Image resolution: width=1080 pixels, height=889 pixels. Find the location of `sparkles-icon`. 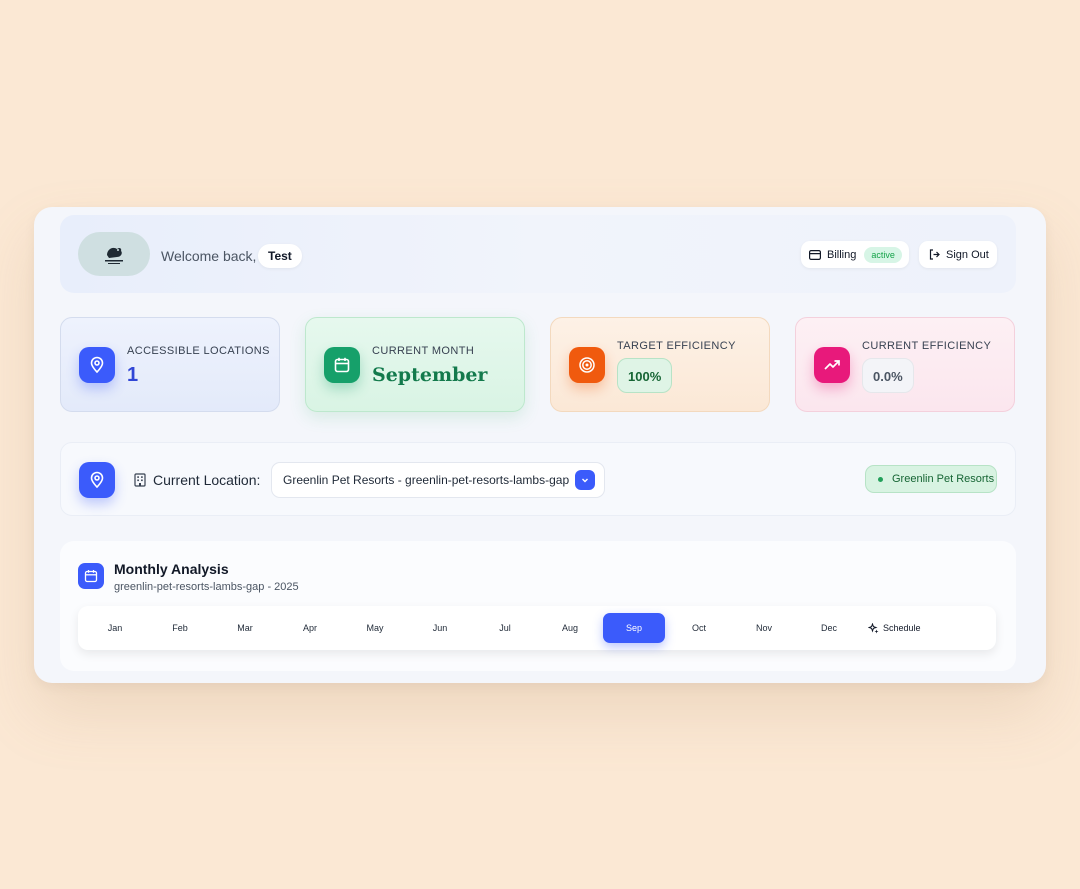

sparkles-icon is located at coordinates (873, 628).